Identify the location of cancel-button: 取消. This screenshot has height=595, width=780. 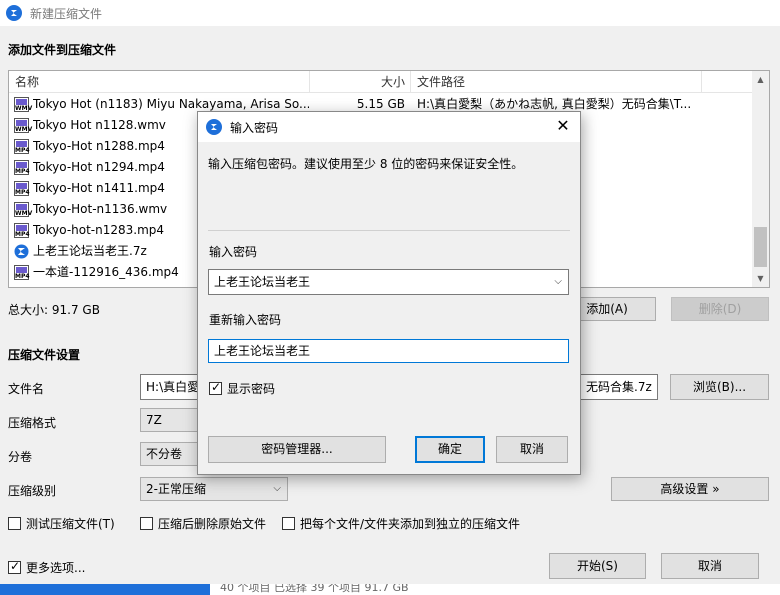
(710, 566).